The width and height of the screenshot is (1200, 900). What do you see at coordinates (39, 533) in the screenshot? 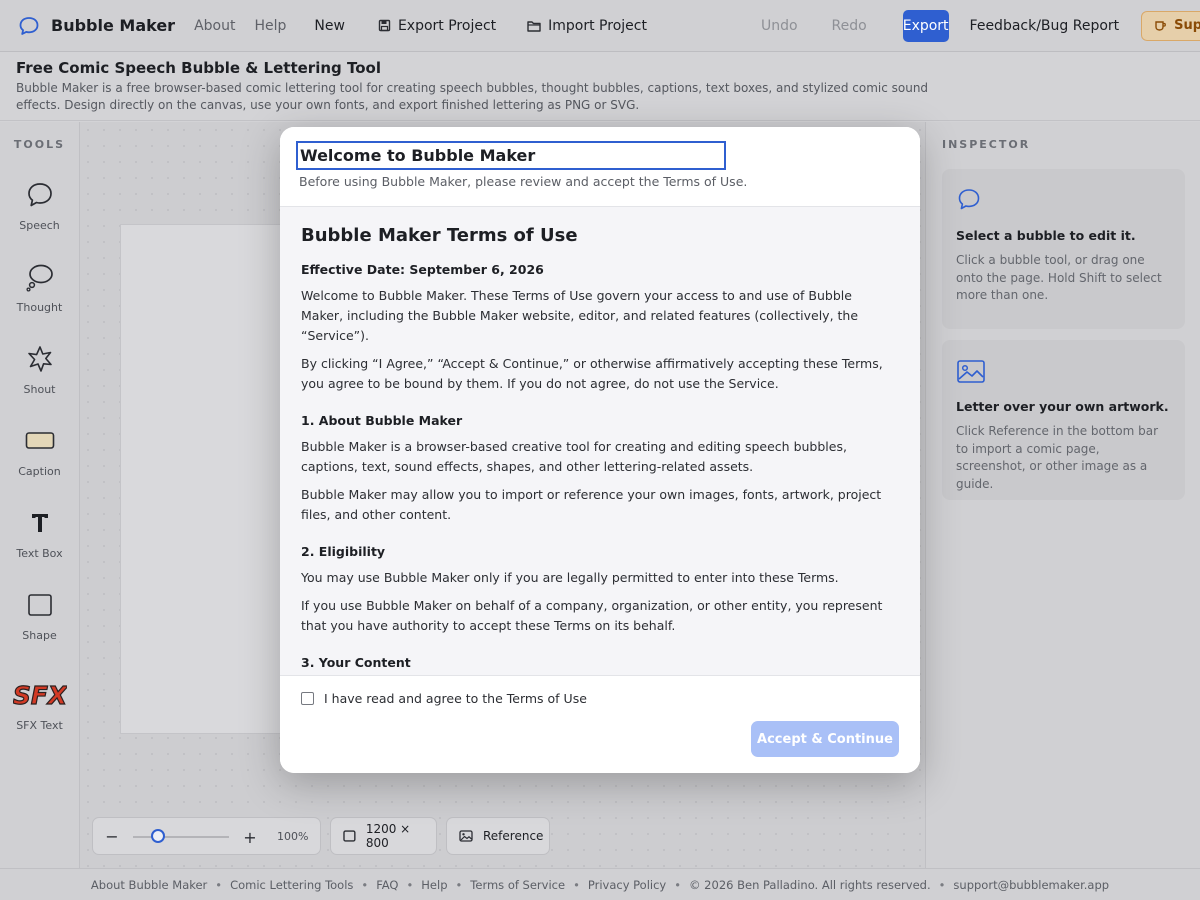
I see `tool-text-box: Text Box` at bounding box center [39, 533].